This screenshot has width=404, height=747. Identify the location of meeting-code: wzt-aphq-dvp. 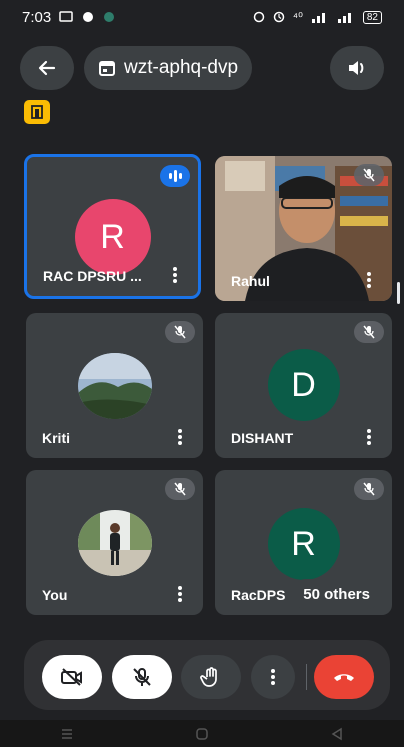
(181, 67).